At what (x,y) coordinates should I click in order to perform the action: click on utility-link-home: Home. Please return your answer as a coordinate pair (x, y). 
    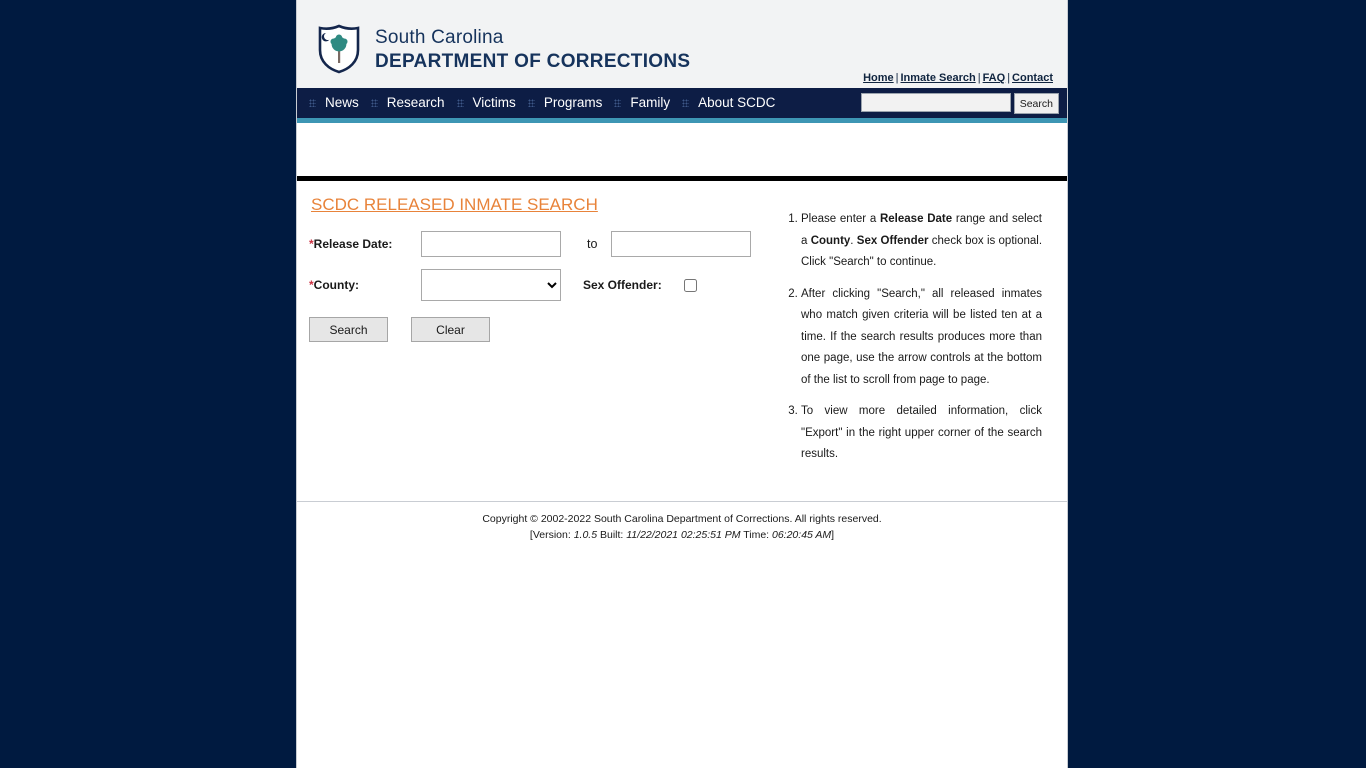
    Looking at the image, I should click on (878, 78).